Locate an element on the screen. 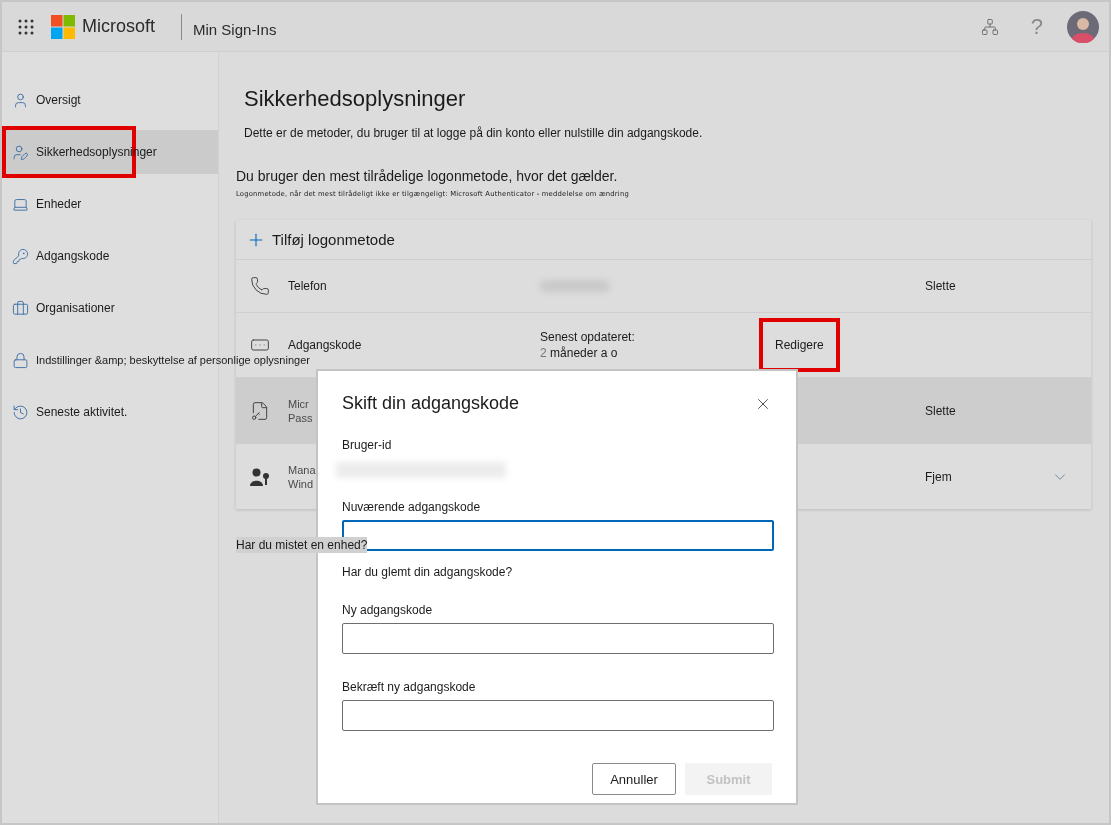 The width and height of the screenshot is (1111, 825). cancel-button: Annuller is located at coordinates (634, 779).